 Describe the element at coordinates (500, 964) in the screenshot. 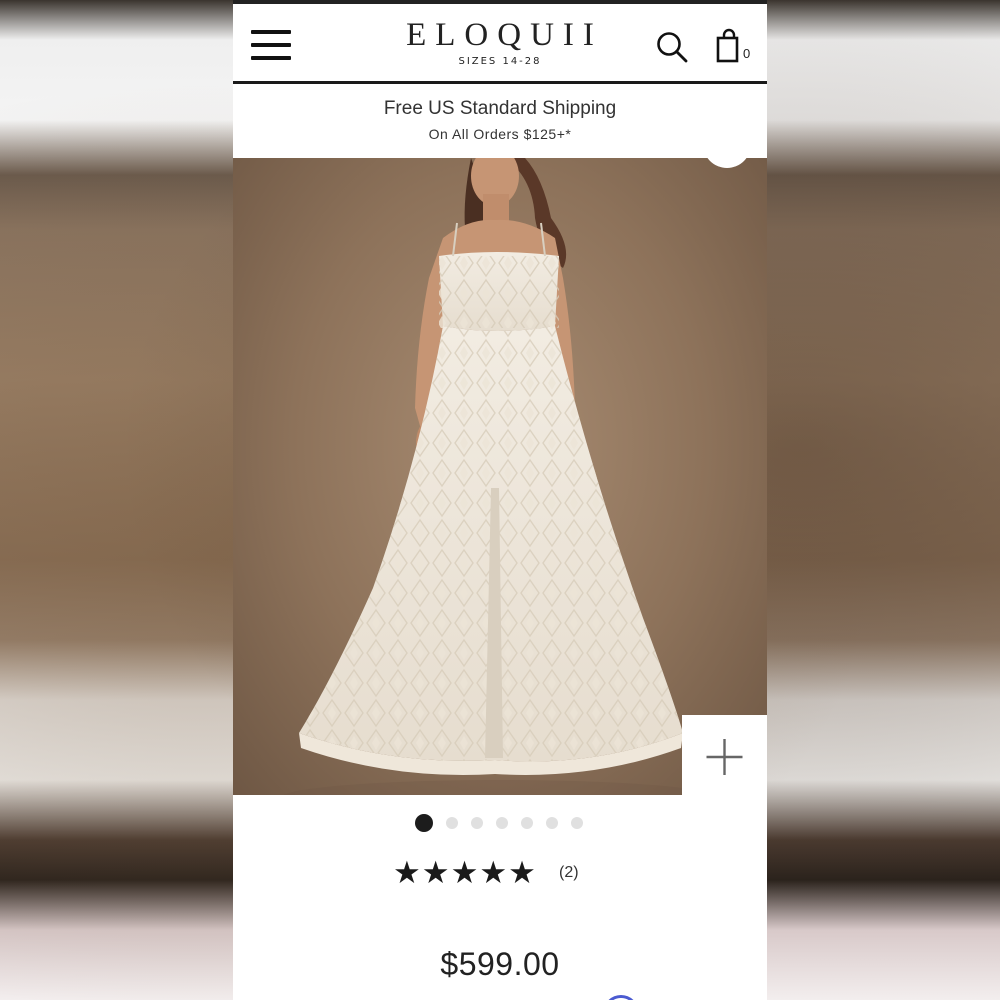

I see `product-price: $599.00` at that location.